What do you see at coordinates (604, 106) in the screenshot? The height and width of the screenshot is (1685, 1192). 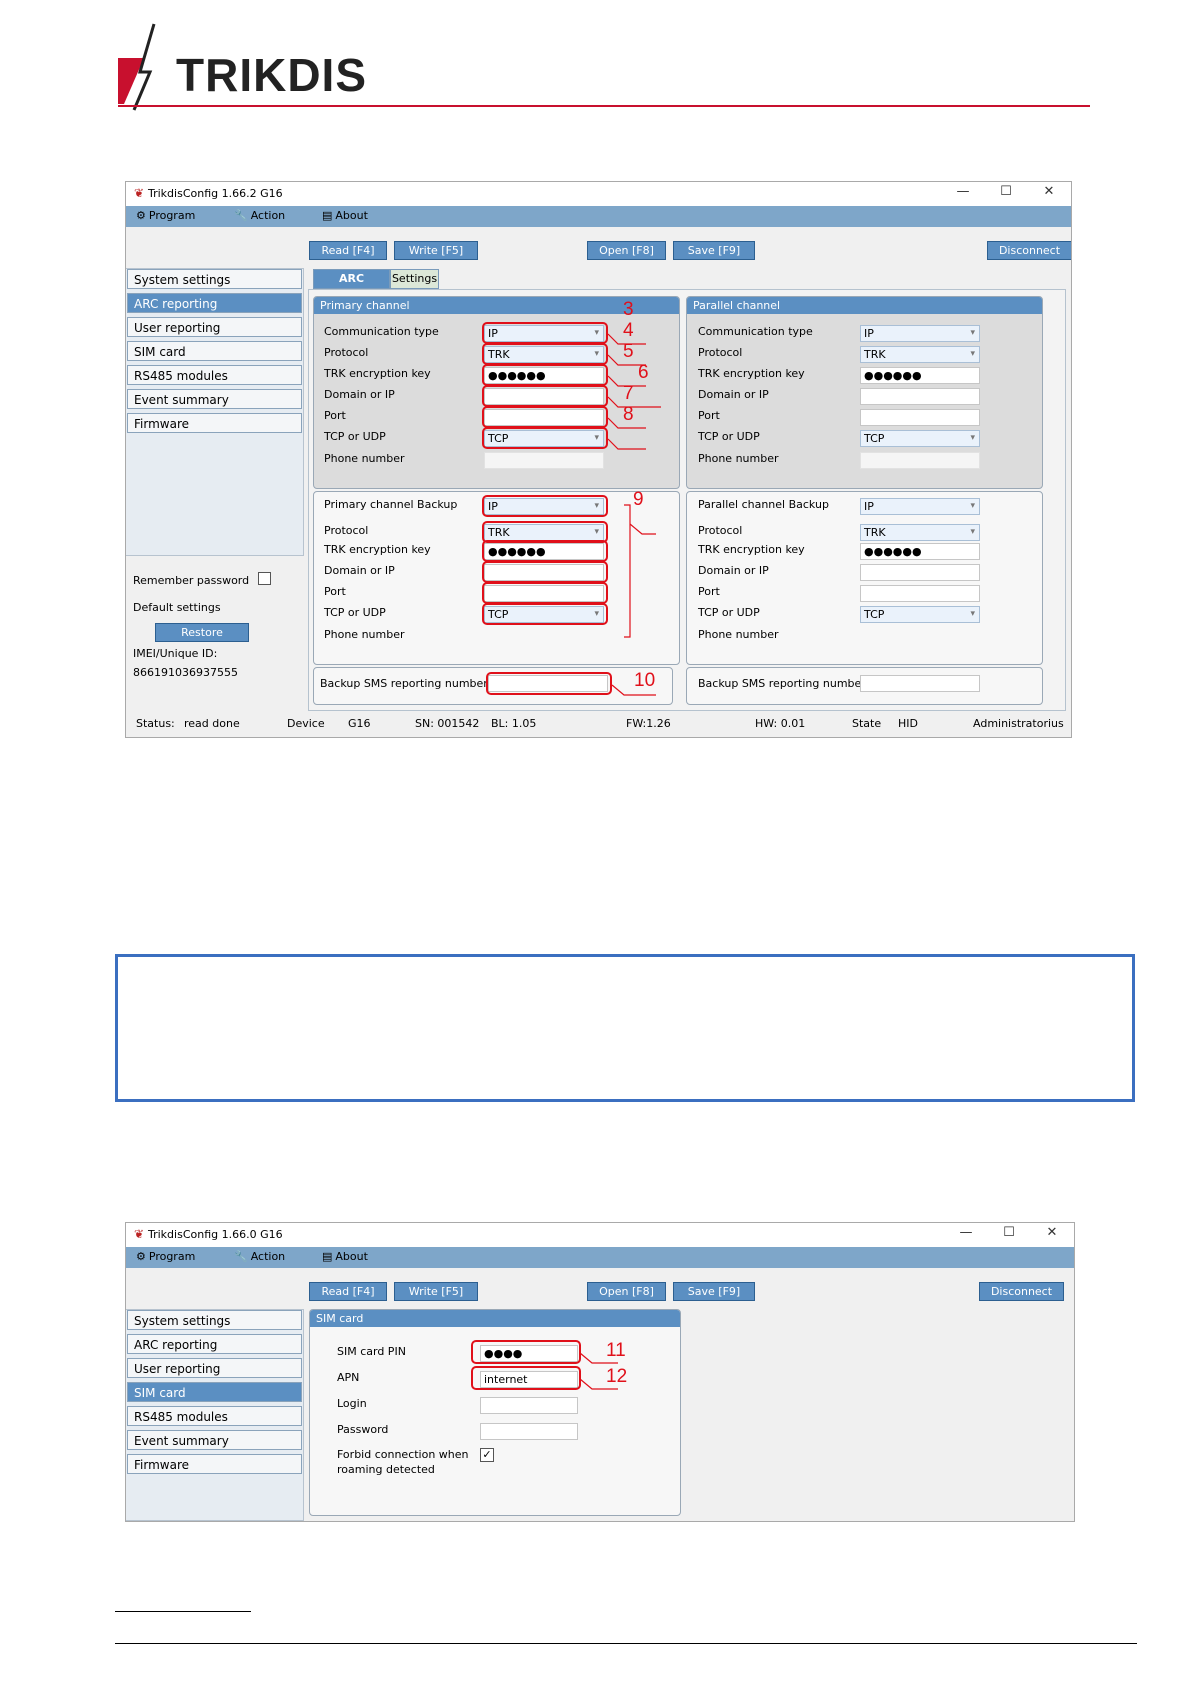 I see `header-rule` at bounding box center [604, 106].